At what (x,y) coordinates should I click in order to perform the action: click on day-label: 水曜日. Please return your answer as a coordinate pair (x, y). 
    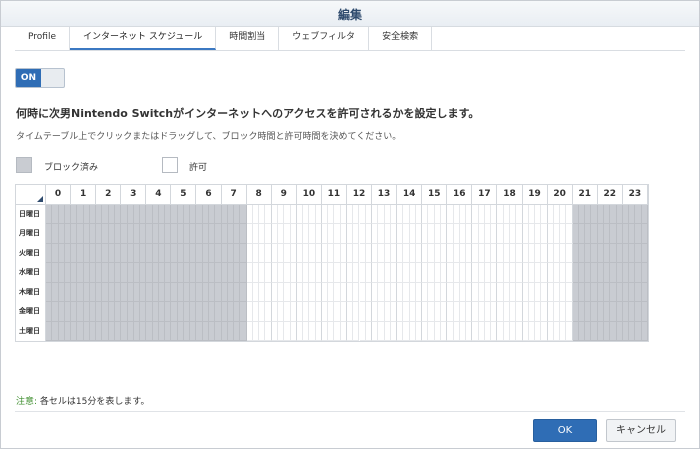
    Looking at the image, I should click on (31, 273).